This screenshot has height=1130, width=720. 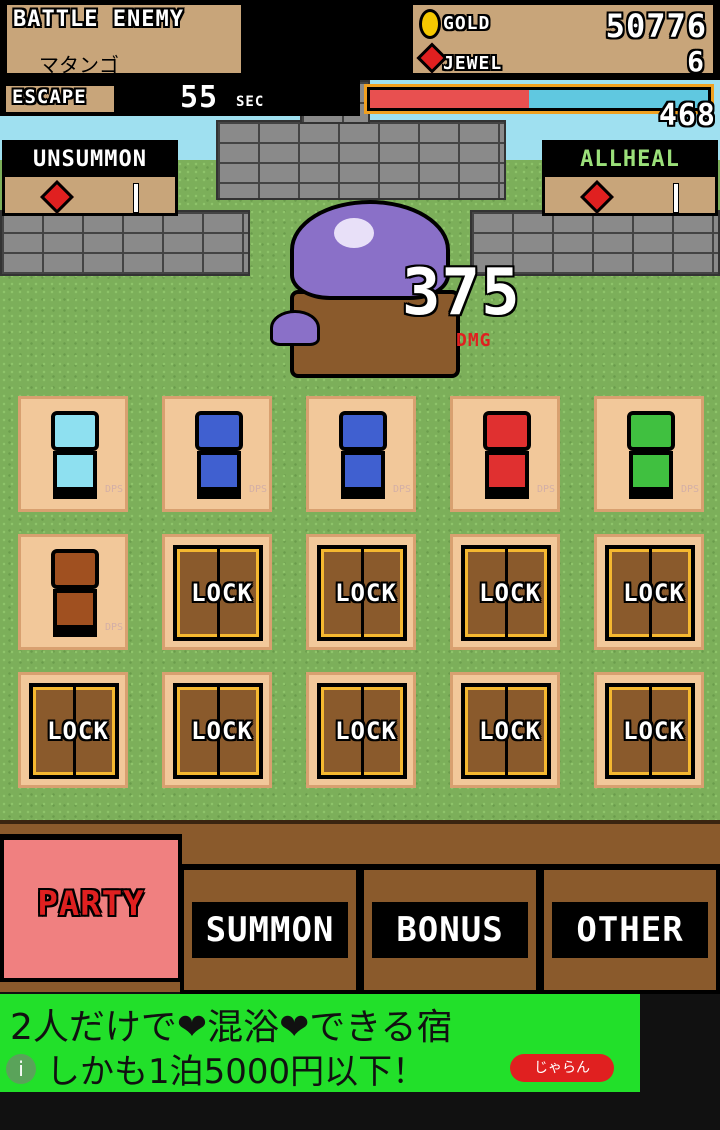 What do you see at coordinates (630, 160) in the screenshot?
I see `allheal-label: ALLHEAL` at bounding box center [630, 160].